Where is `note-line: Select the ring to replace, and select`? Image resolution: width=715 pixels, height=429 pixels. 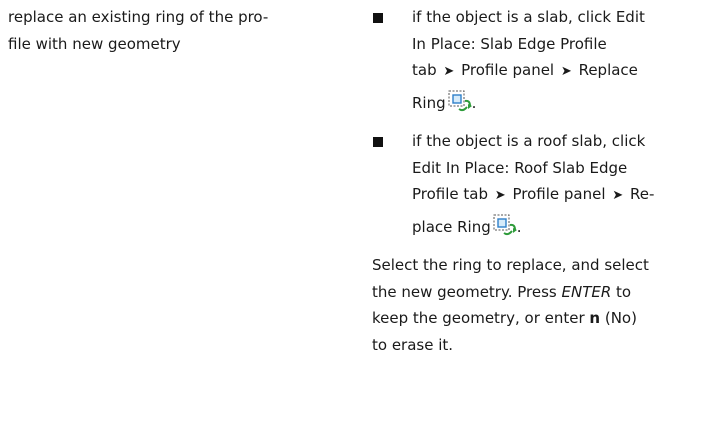 note-line: Select the ring to replace, and select is located at coordinates (510, 265).